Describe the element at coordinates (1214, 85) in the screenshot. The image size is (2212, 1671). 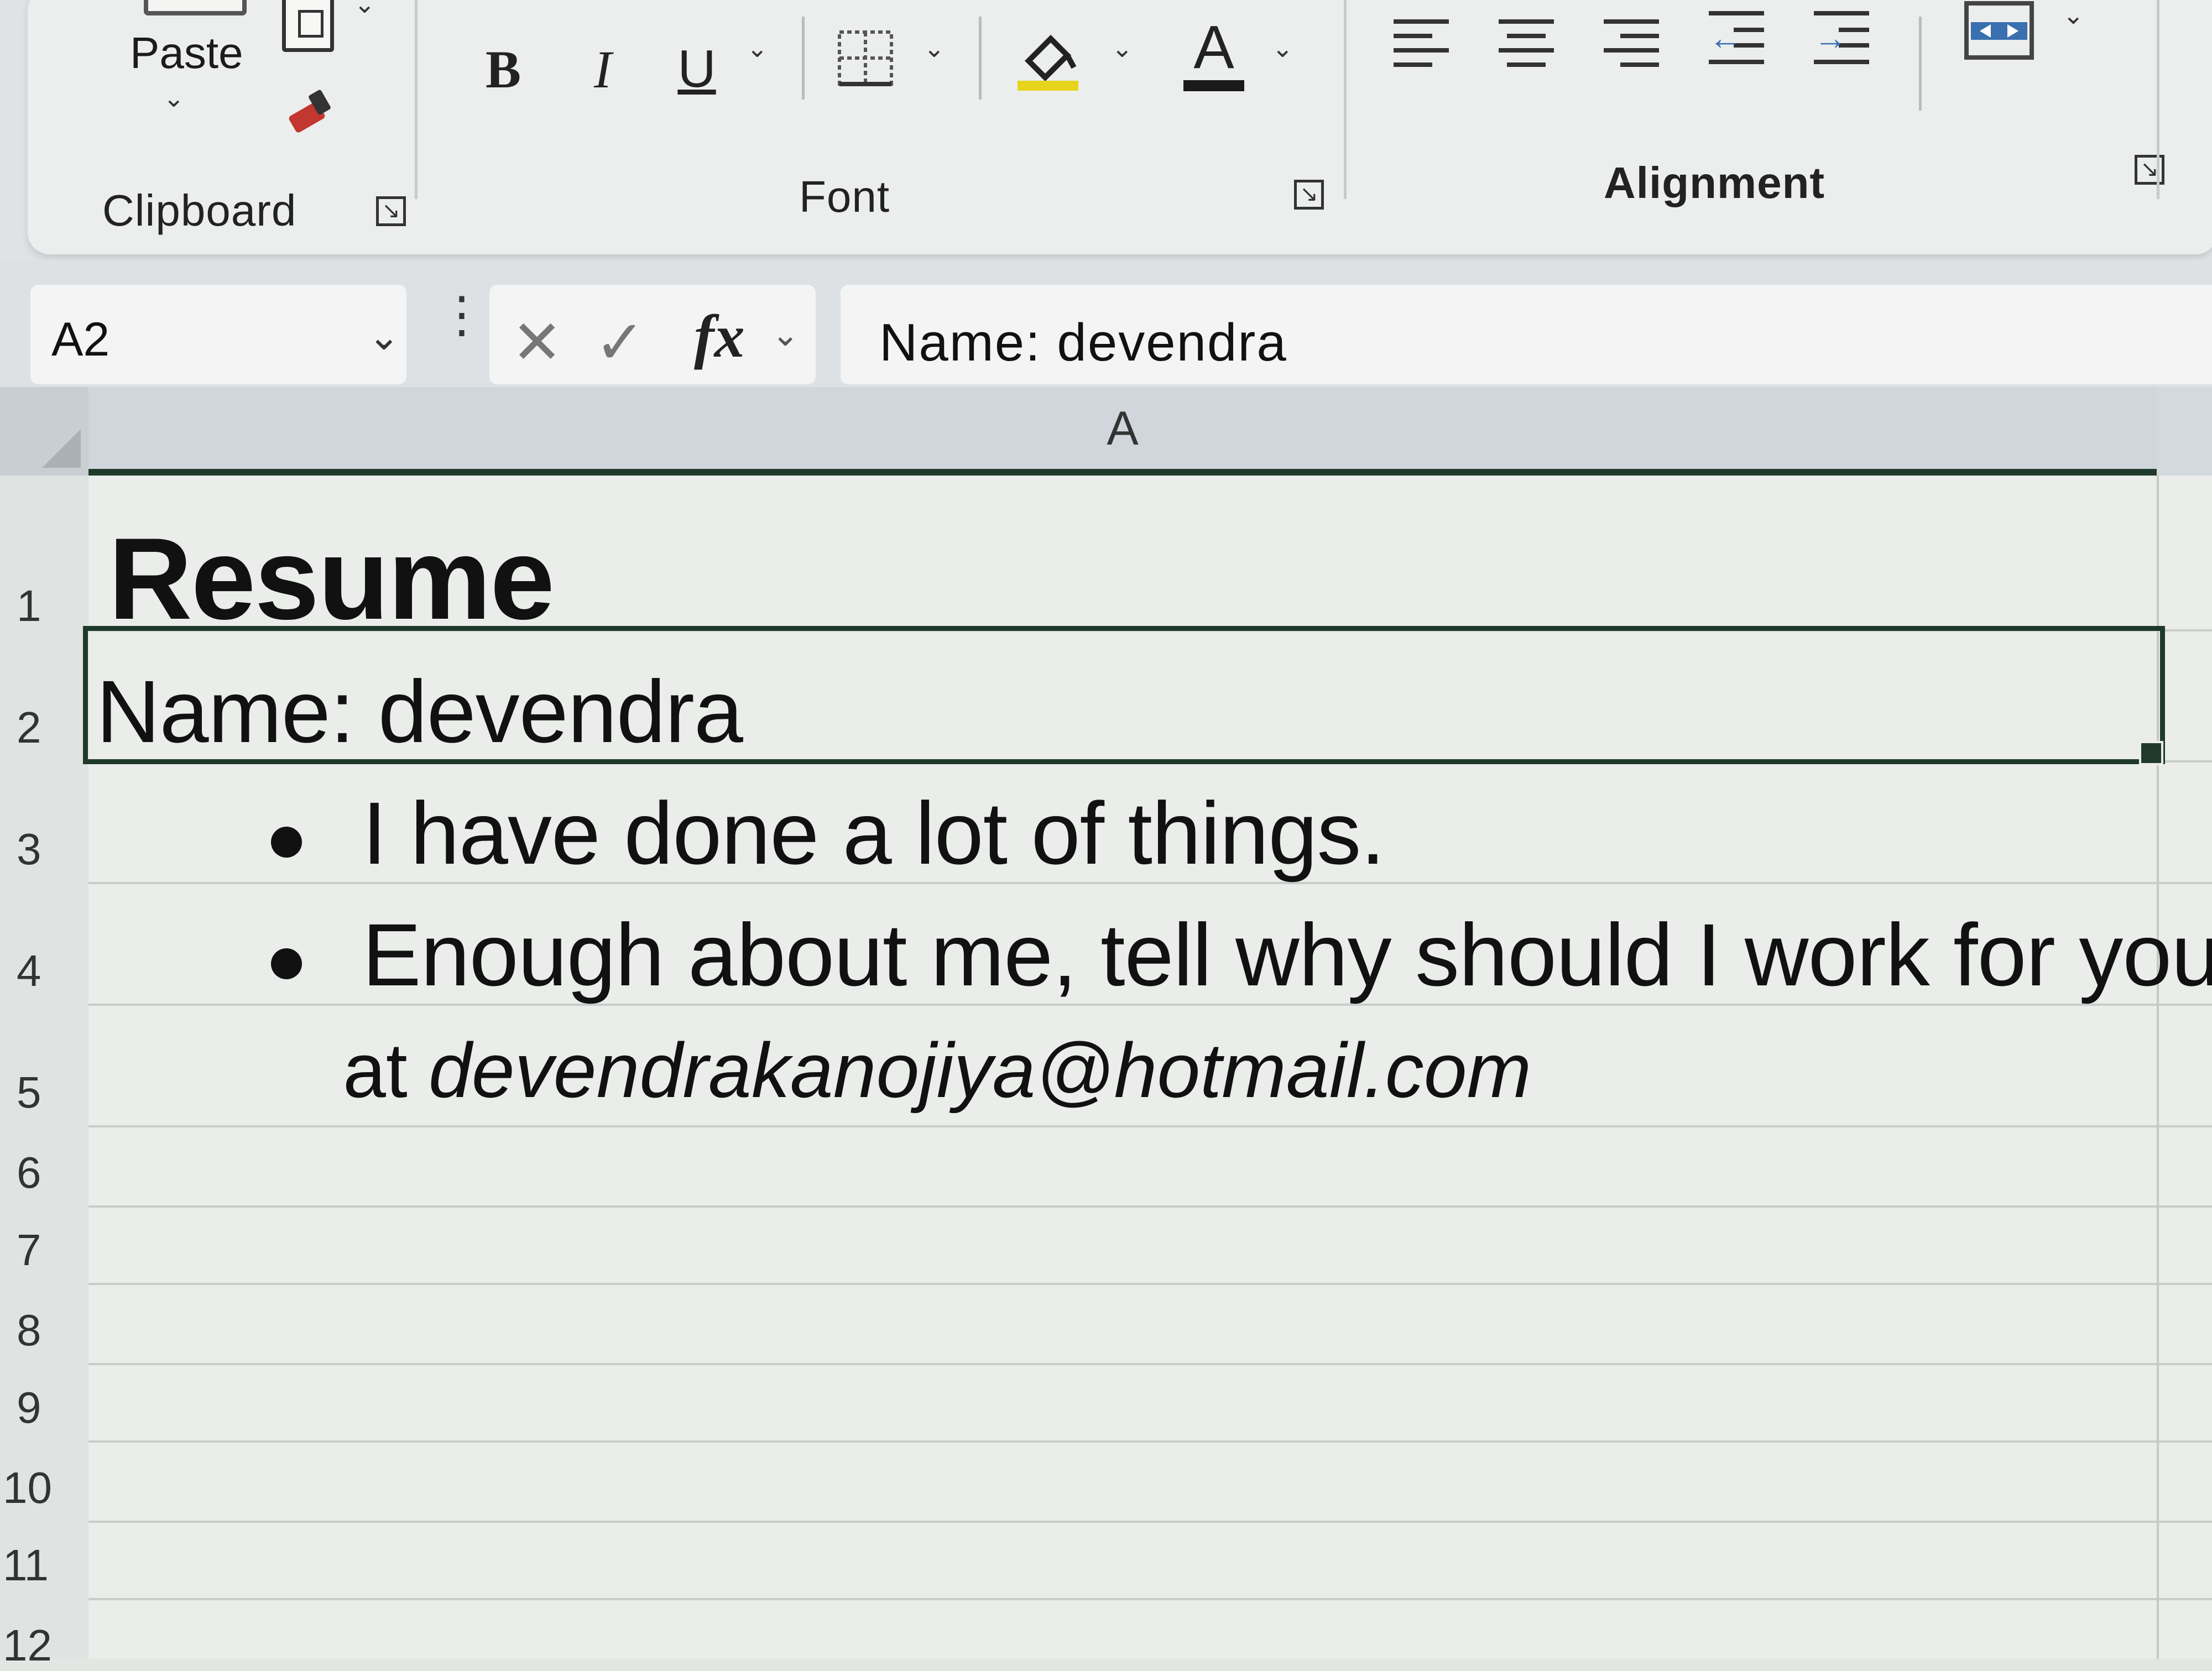
I see `font-color-swatch` at that location.